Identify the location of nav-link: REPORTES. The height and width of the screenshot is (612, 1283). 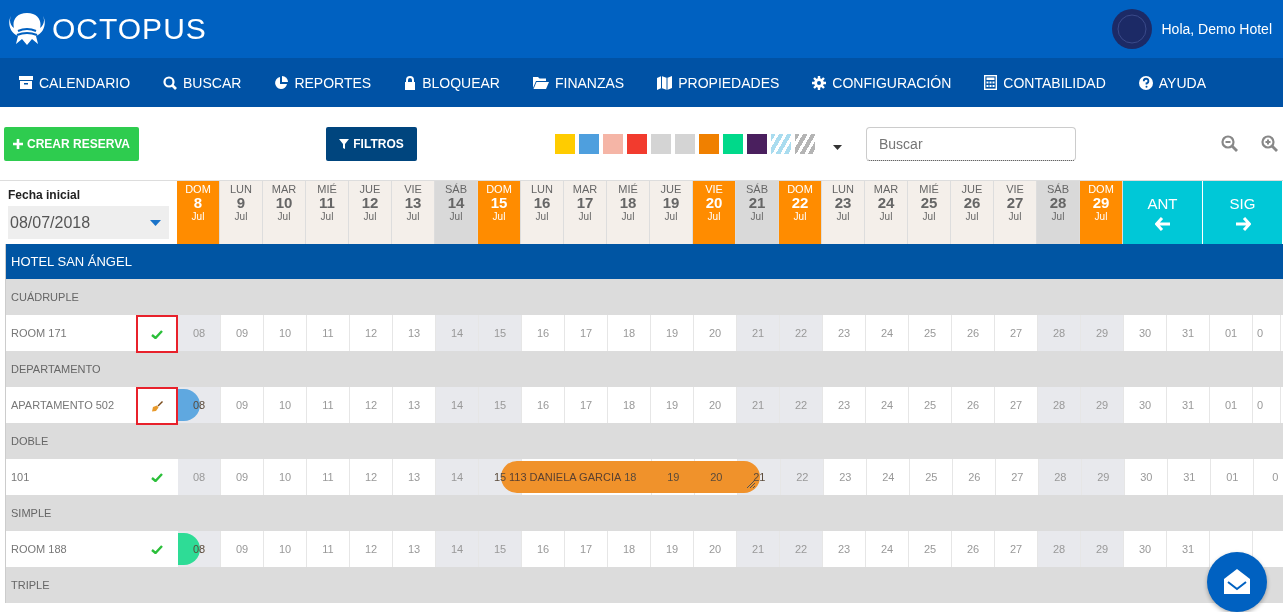
(323, 82).